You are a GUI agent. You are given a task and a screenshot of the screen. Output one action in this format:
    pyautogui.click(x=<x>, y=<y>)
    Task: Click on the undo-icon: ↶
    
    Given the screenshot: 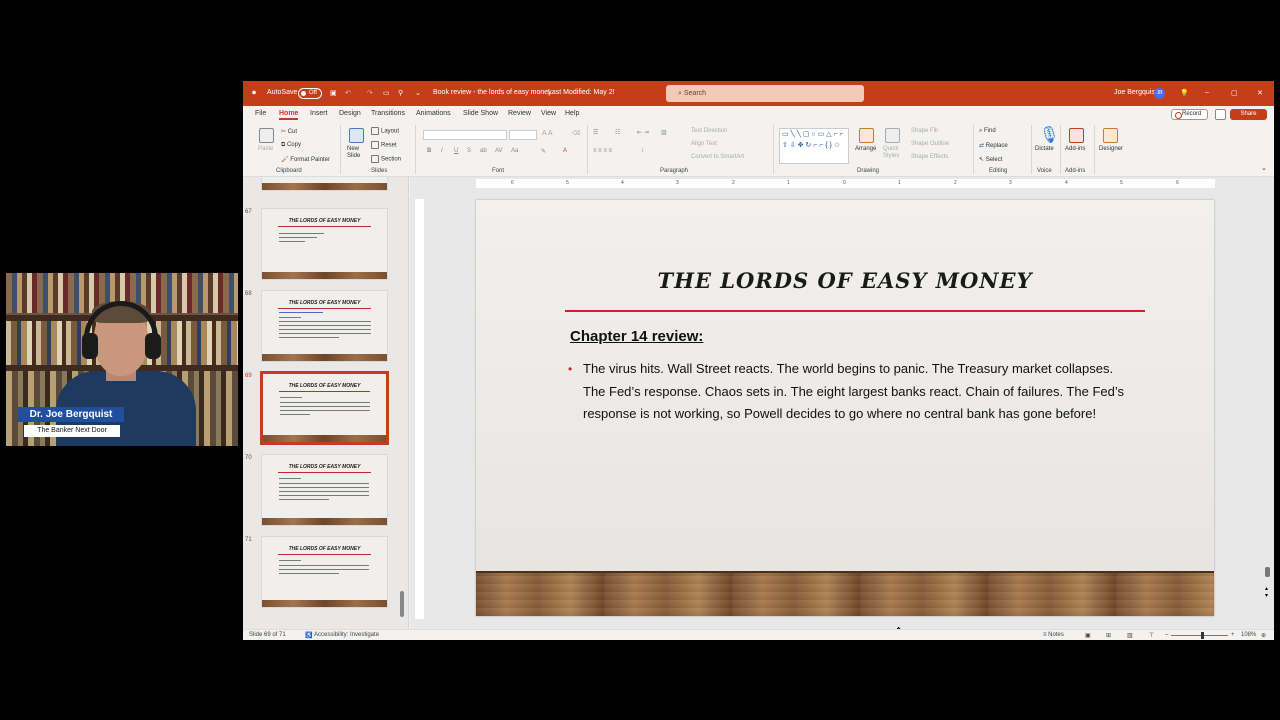 What is the action you would take?
    pyautogui.click(x=348, y=93)
    